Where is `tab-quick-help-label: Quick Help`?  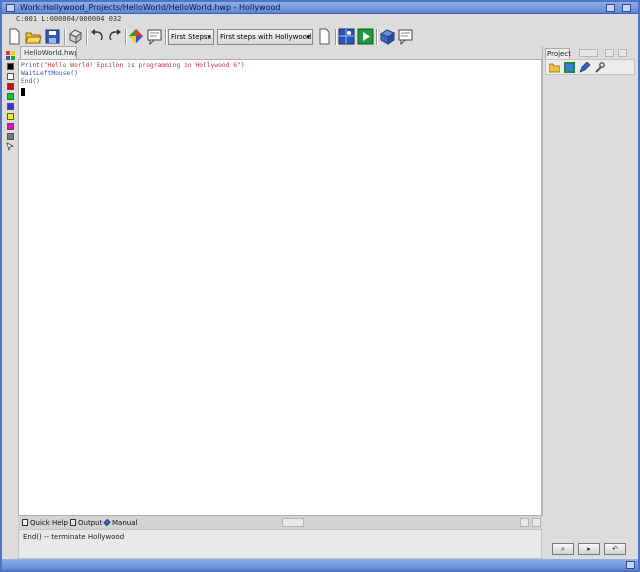
tab-quick-help-label: Quick Help is located at coordinates (49, 523).